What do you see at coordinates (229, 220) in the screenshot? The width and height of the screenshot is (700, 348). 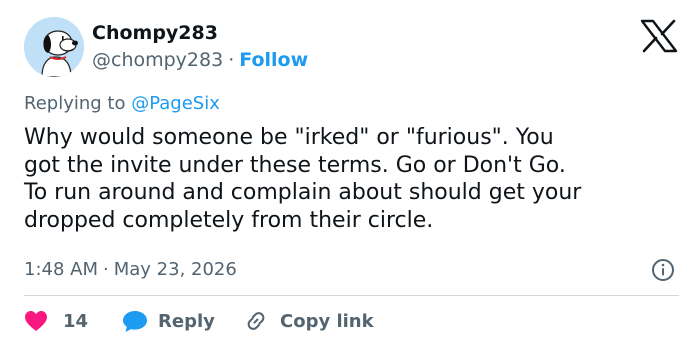 I see `tweet-text-line: dropped completely from their circle.` at bounding box center [229, 220].